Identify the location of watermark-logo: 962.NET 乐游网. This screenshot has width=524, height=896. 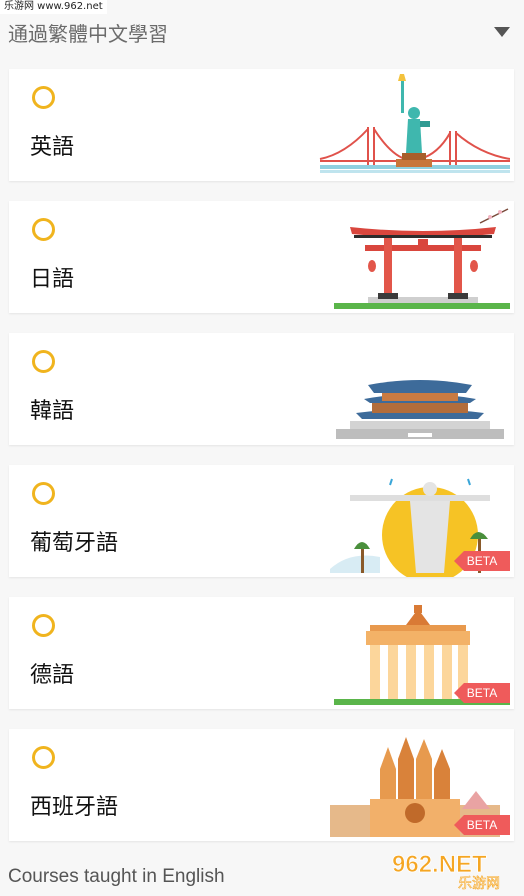
(446, 870).